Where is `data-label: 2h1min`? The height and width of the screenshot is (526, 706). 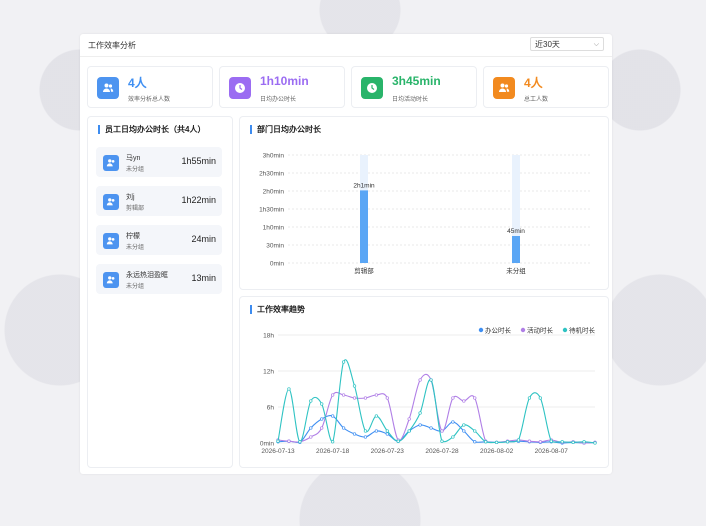
data-label: 2h1min is located at coordinates (364, 185).